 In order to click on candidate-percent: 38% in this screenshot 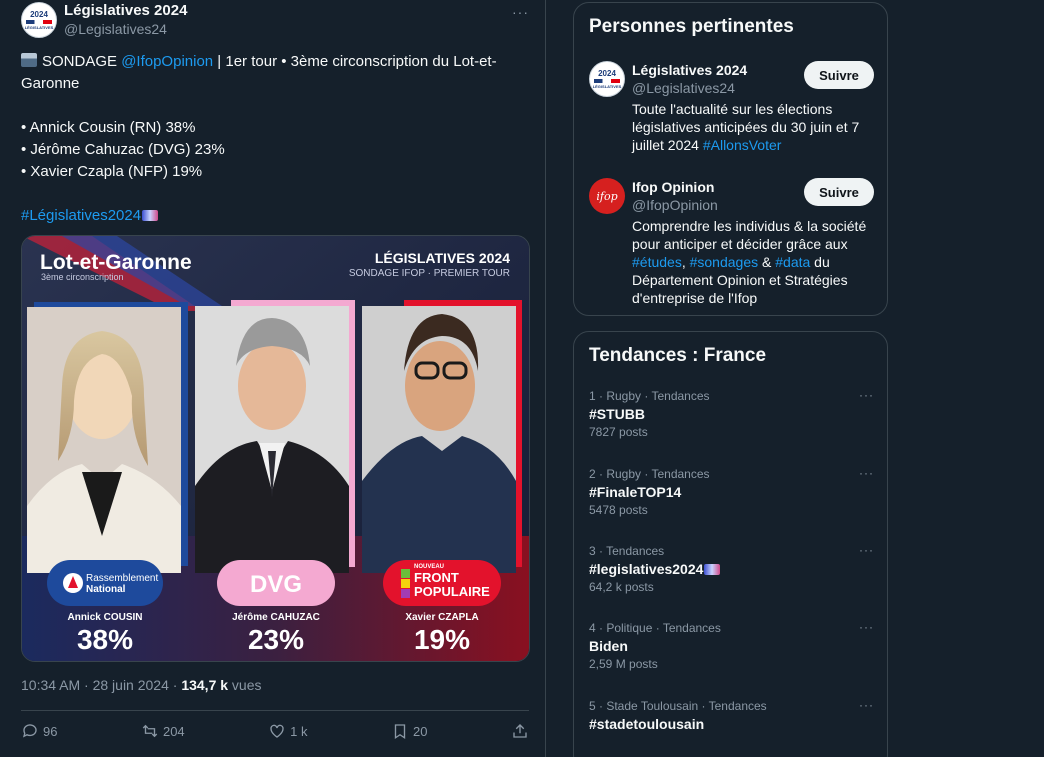, I will do `click(105, 639)`.